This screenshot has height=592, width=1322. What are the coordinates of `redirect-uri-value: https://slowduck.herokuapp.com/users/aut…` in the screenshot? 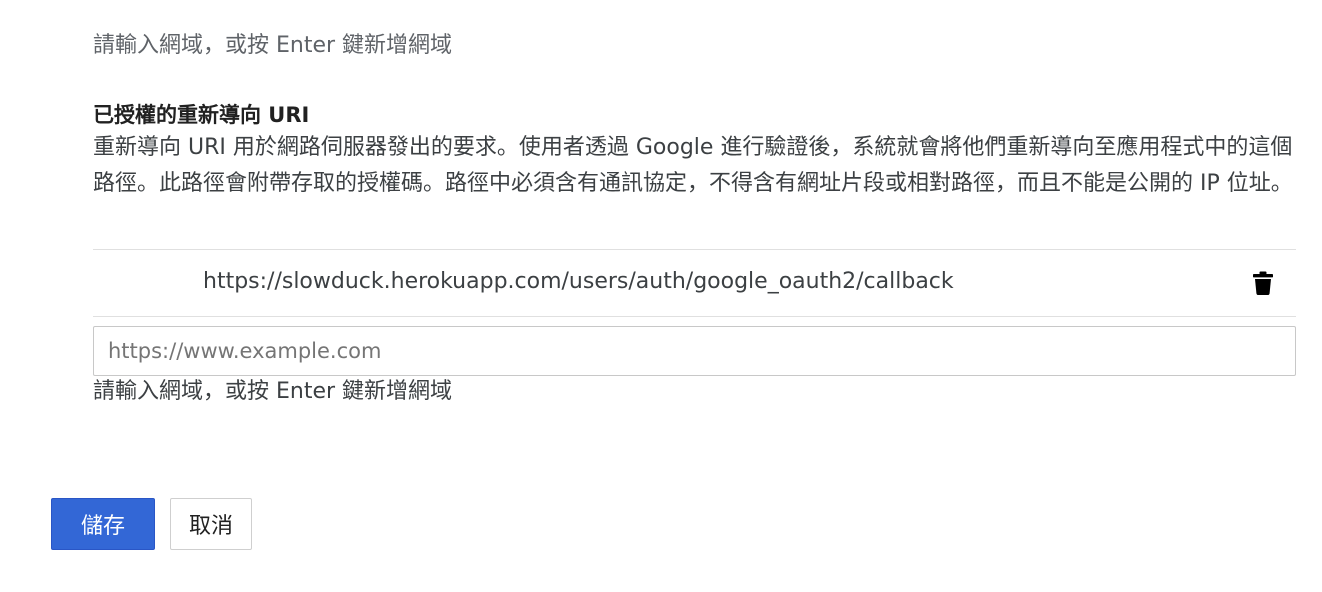 It's located at (578, 281).